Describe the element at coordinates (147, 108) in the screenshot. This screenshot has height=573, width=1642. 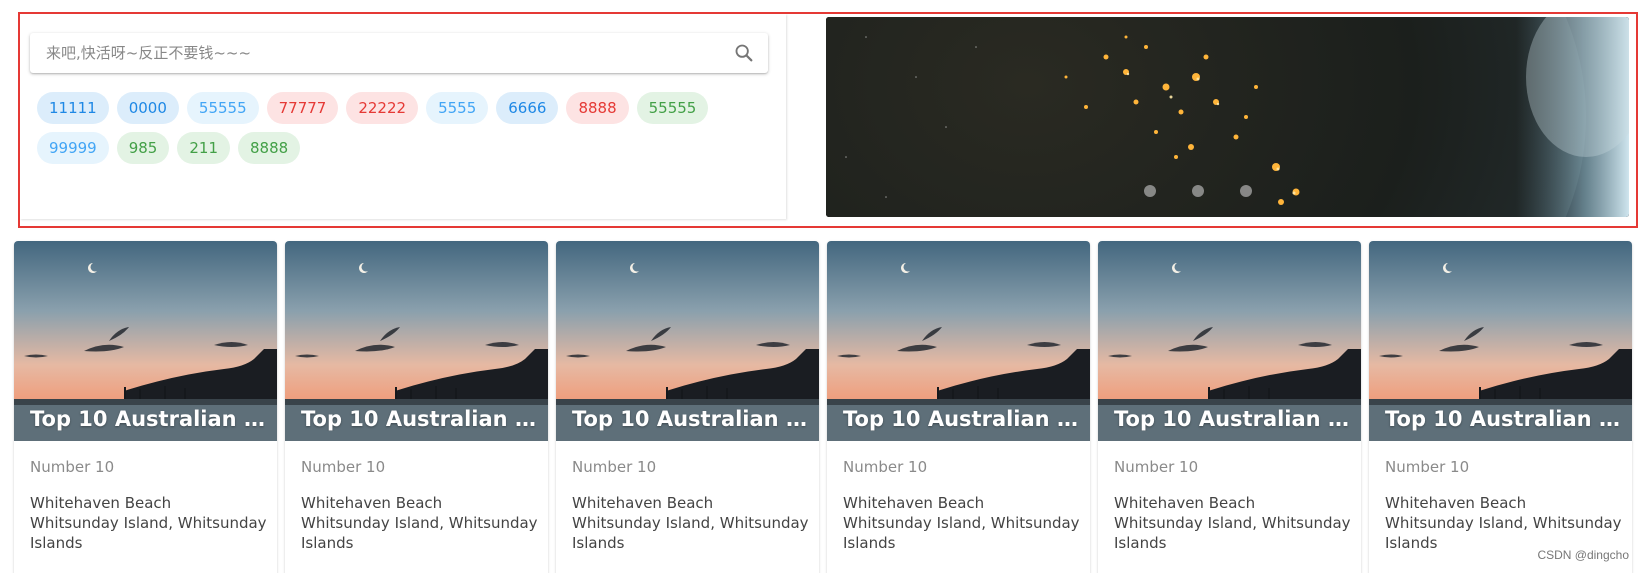
I see `tag-chip: 0000` at that location.